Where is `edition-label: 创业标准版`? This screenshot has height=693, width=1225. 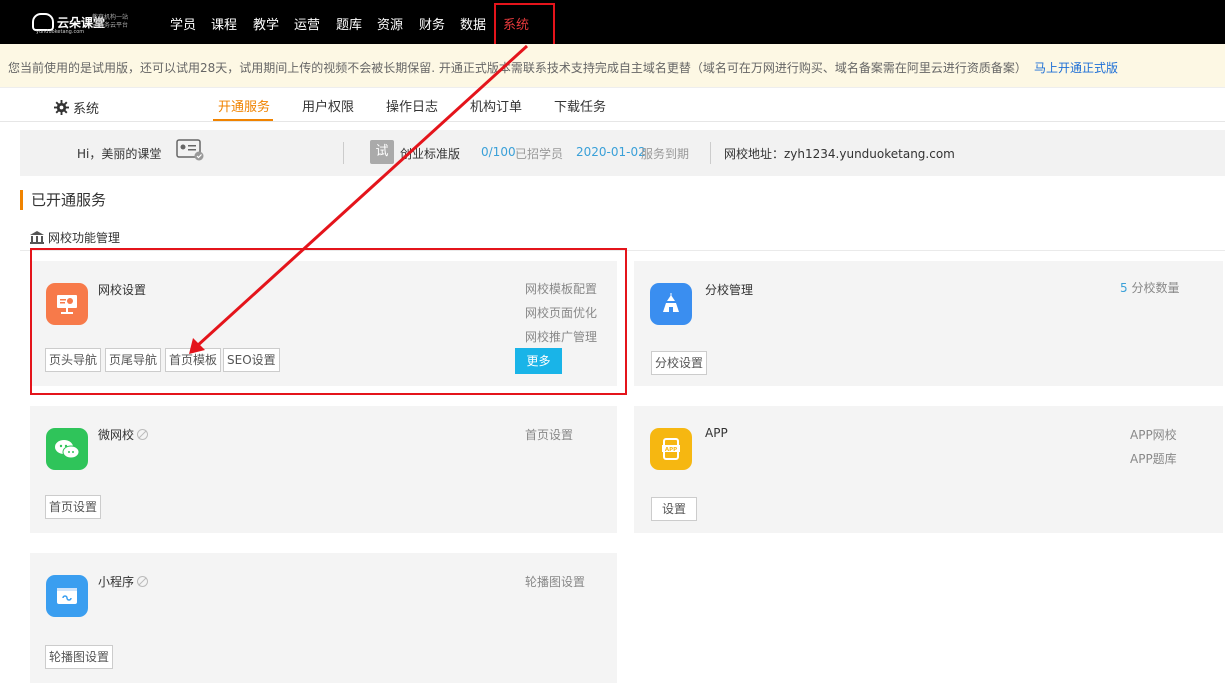
edition-label: 创业标准版 is located at coordinates (430, 154).